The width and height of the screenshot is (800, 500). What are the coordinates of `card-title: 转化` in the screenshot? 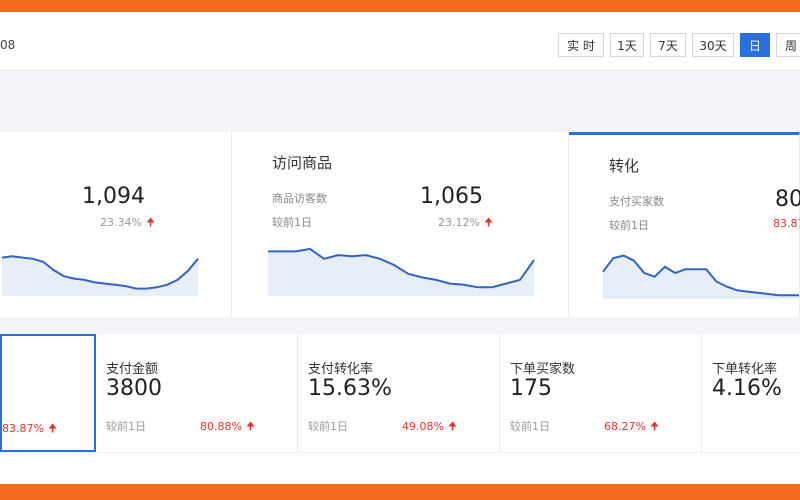 It's located at (624, 166).